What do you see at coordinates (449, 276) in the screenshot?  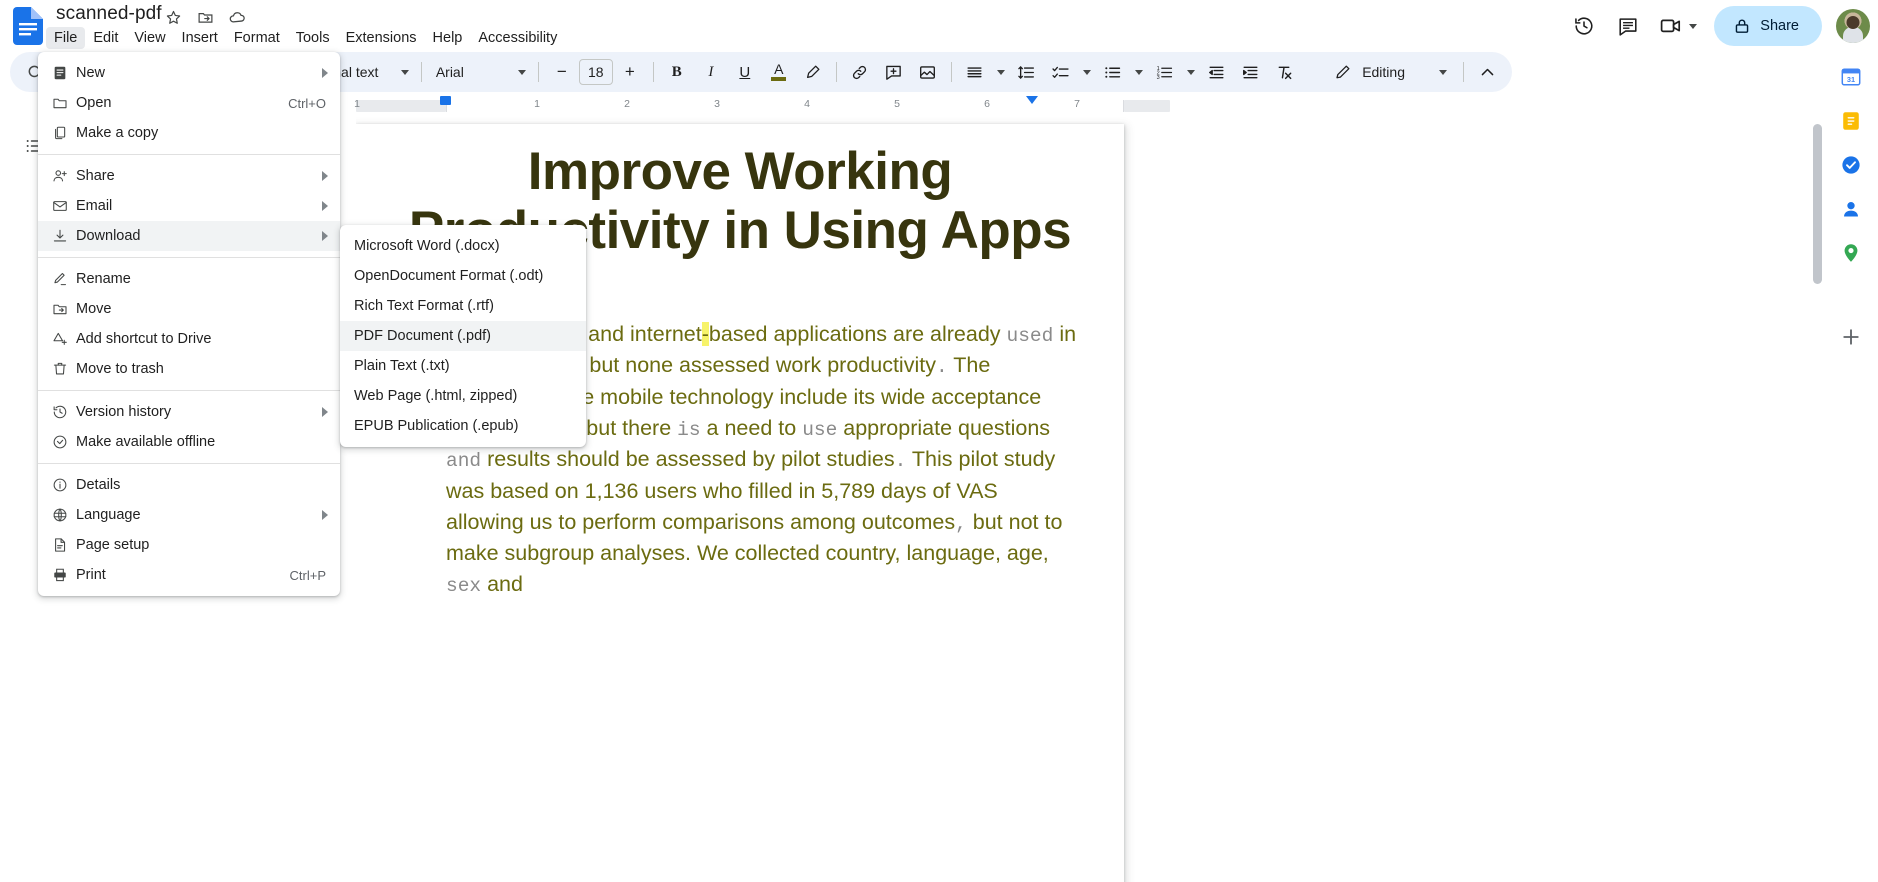 I see `download-option-label: OpenDocument Format (.odt)` at bounding box center [449, 276].